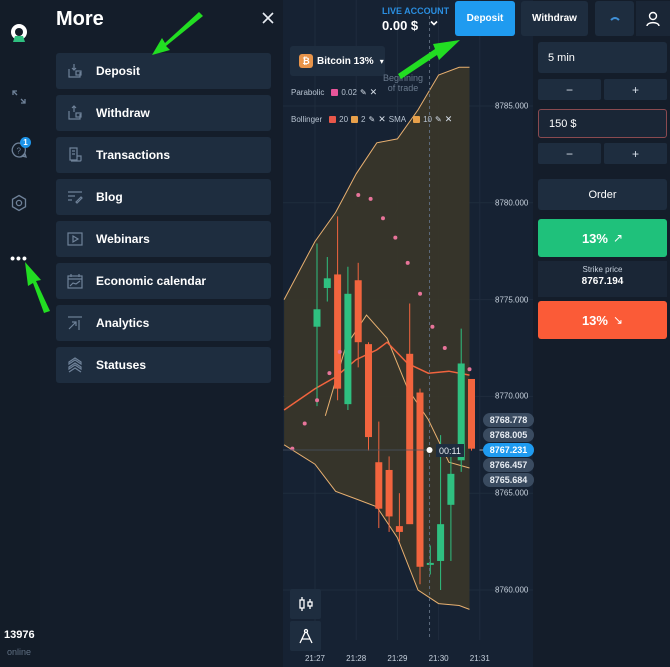  What do you see at coordinates (19, 33) in the screenshot?
I see `logo-icon` at bounding box center [19, 33].